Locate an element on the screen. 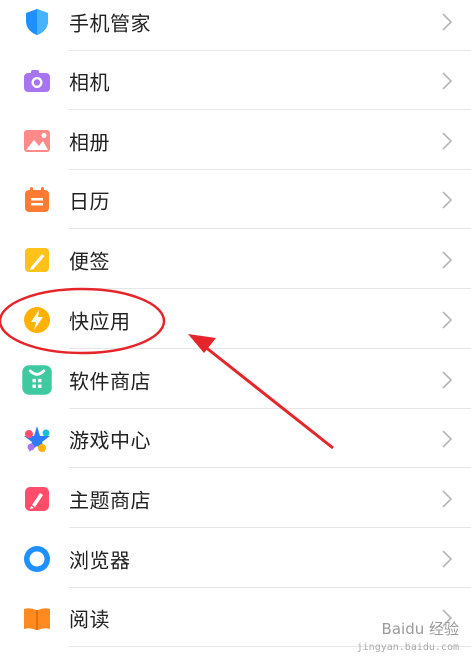 The height and width of the screenshot is (657, 471). settings-item-theme-store: 主题商店 is located at coordinates (235, 498).